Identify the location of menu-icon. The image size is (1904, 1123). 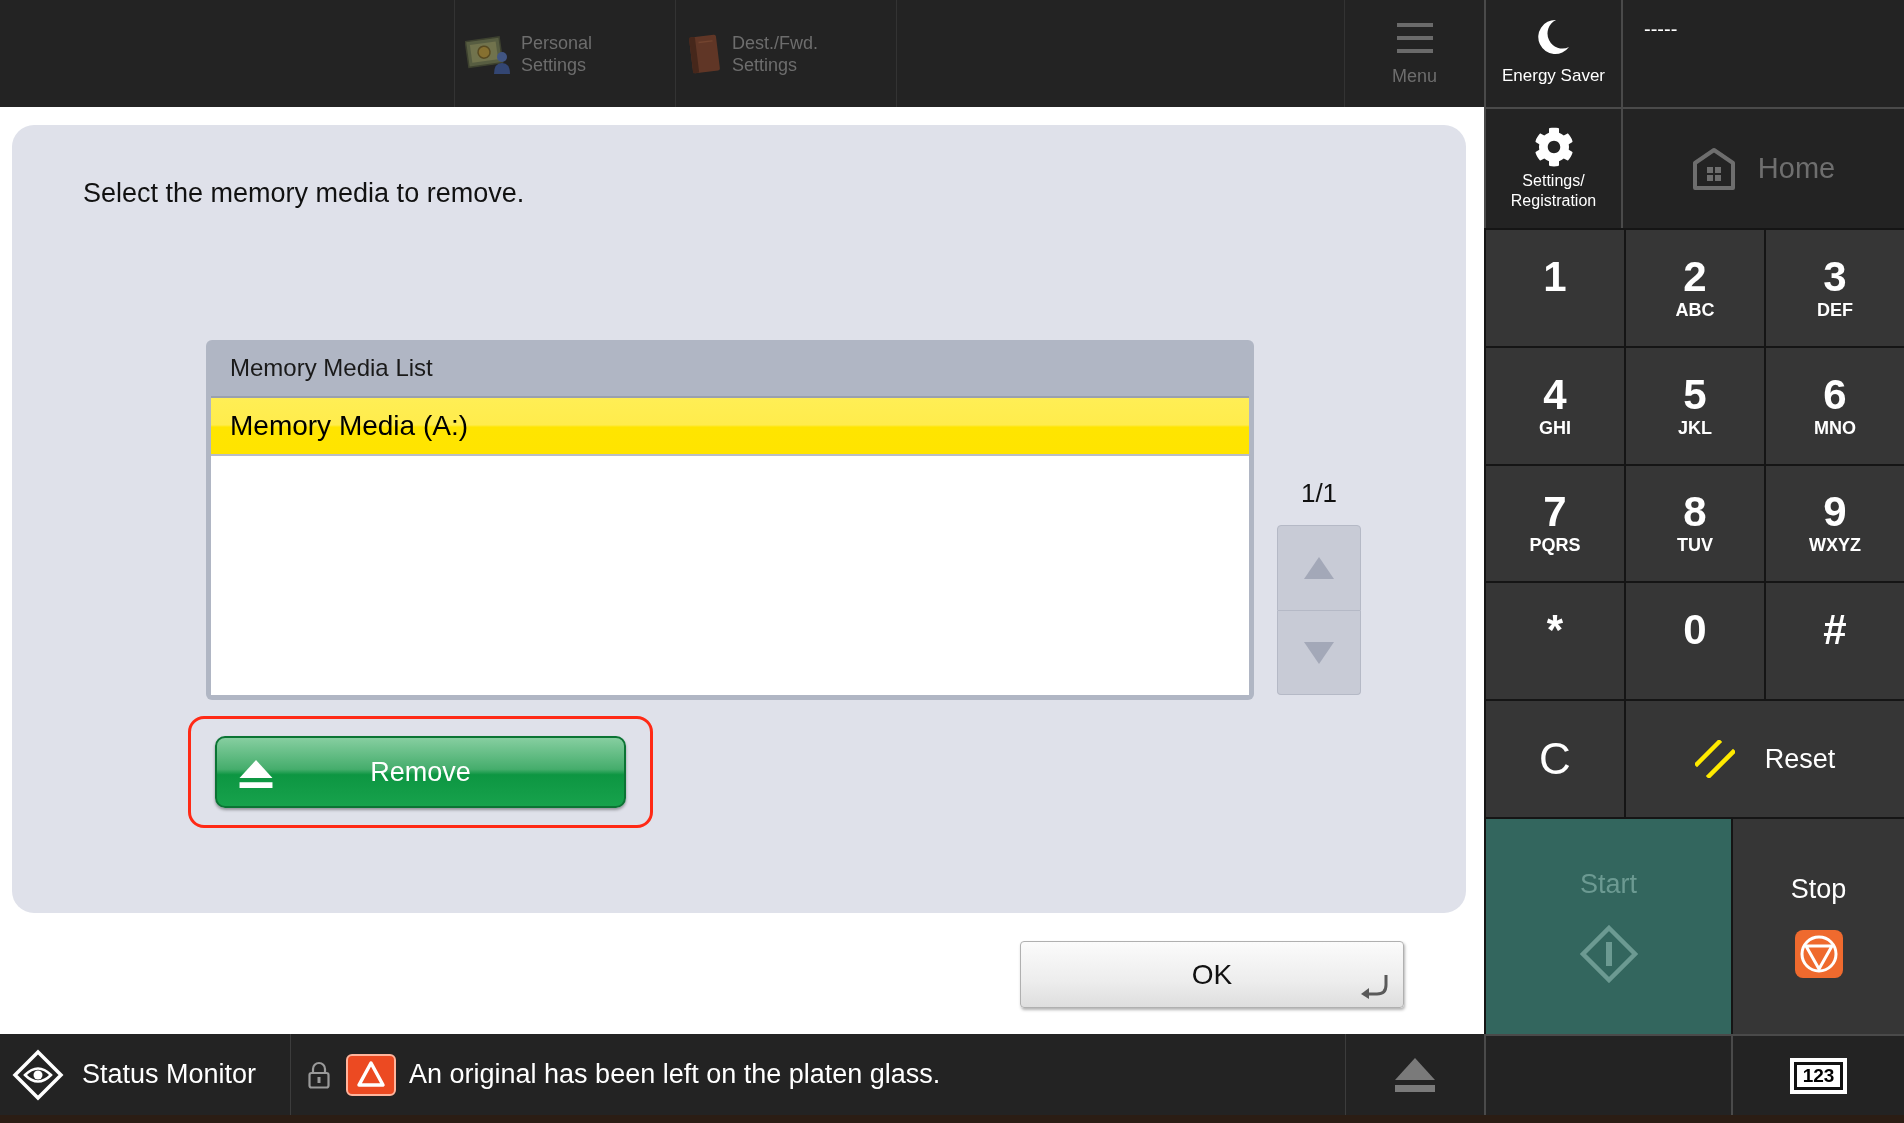
(1414, 38).